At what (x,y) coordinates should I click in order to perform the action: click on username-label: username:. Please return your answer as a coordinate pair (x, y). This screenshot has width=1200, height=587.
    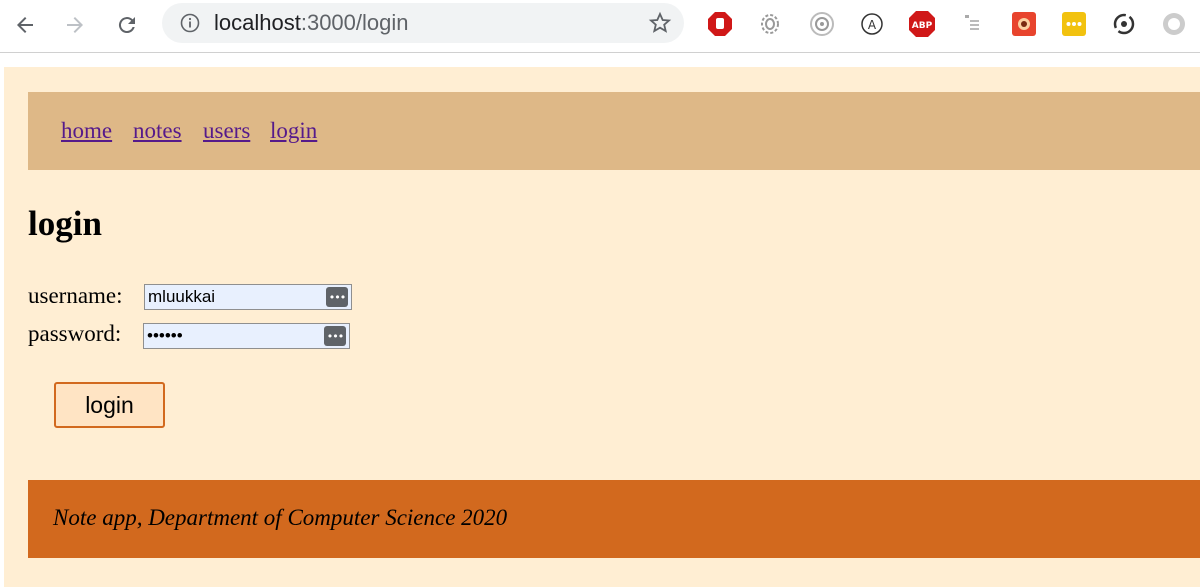
    Looking at the image, I should click on (75, 295).